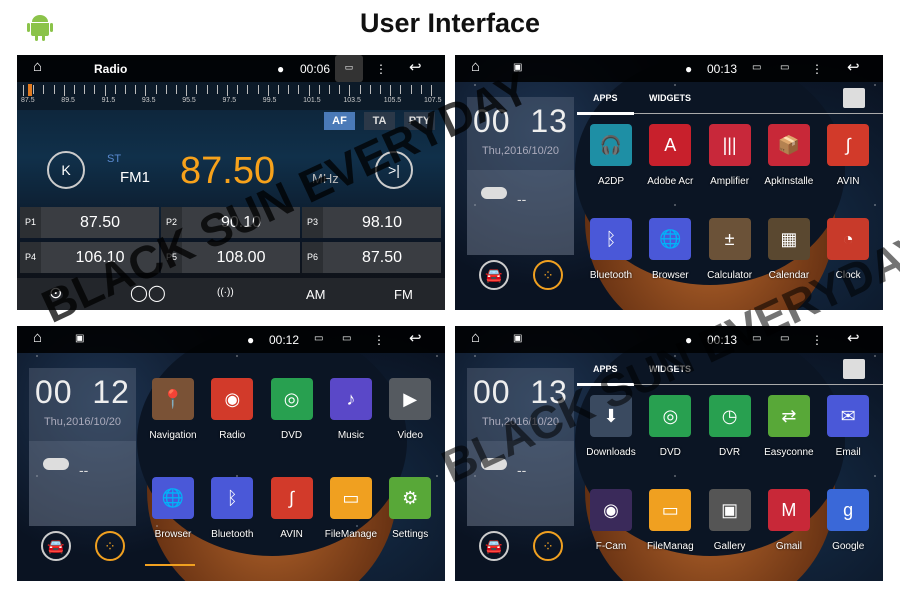 The width and height of the screenshot is (900, 598). Describe the element at coordinates (230, 222) in the screenshot. I see `preset-button: P2 90.10` at that location.